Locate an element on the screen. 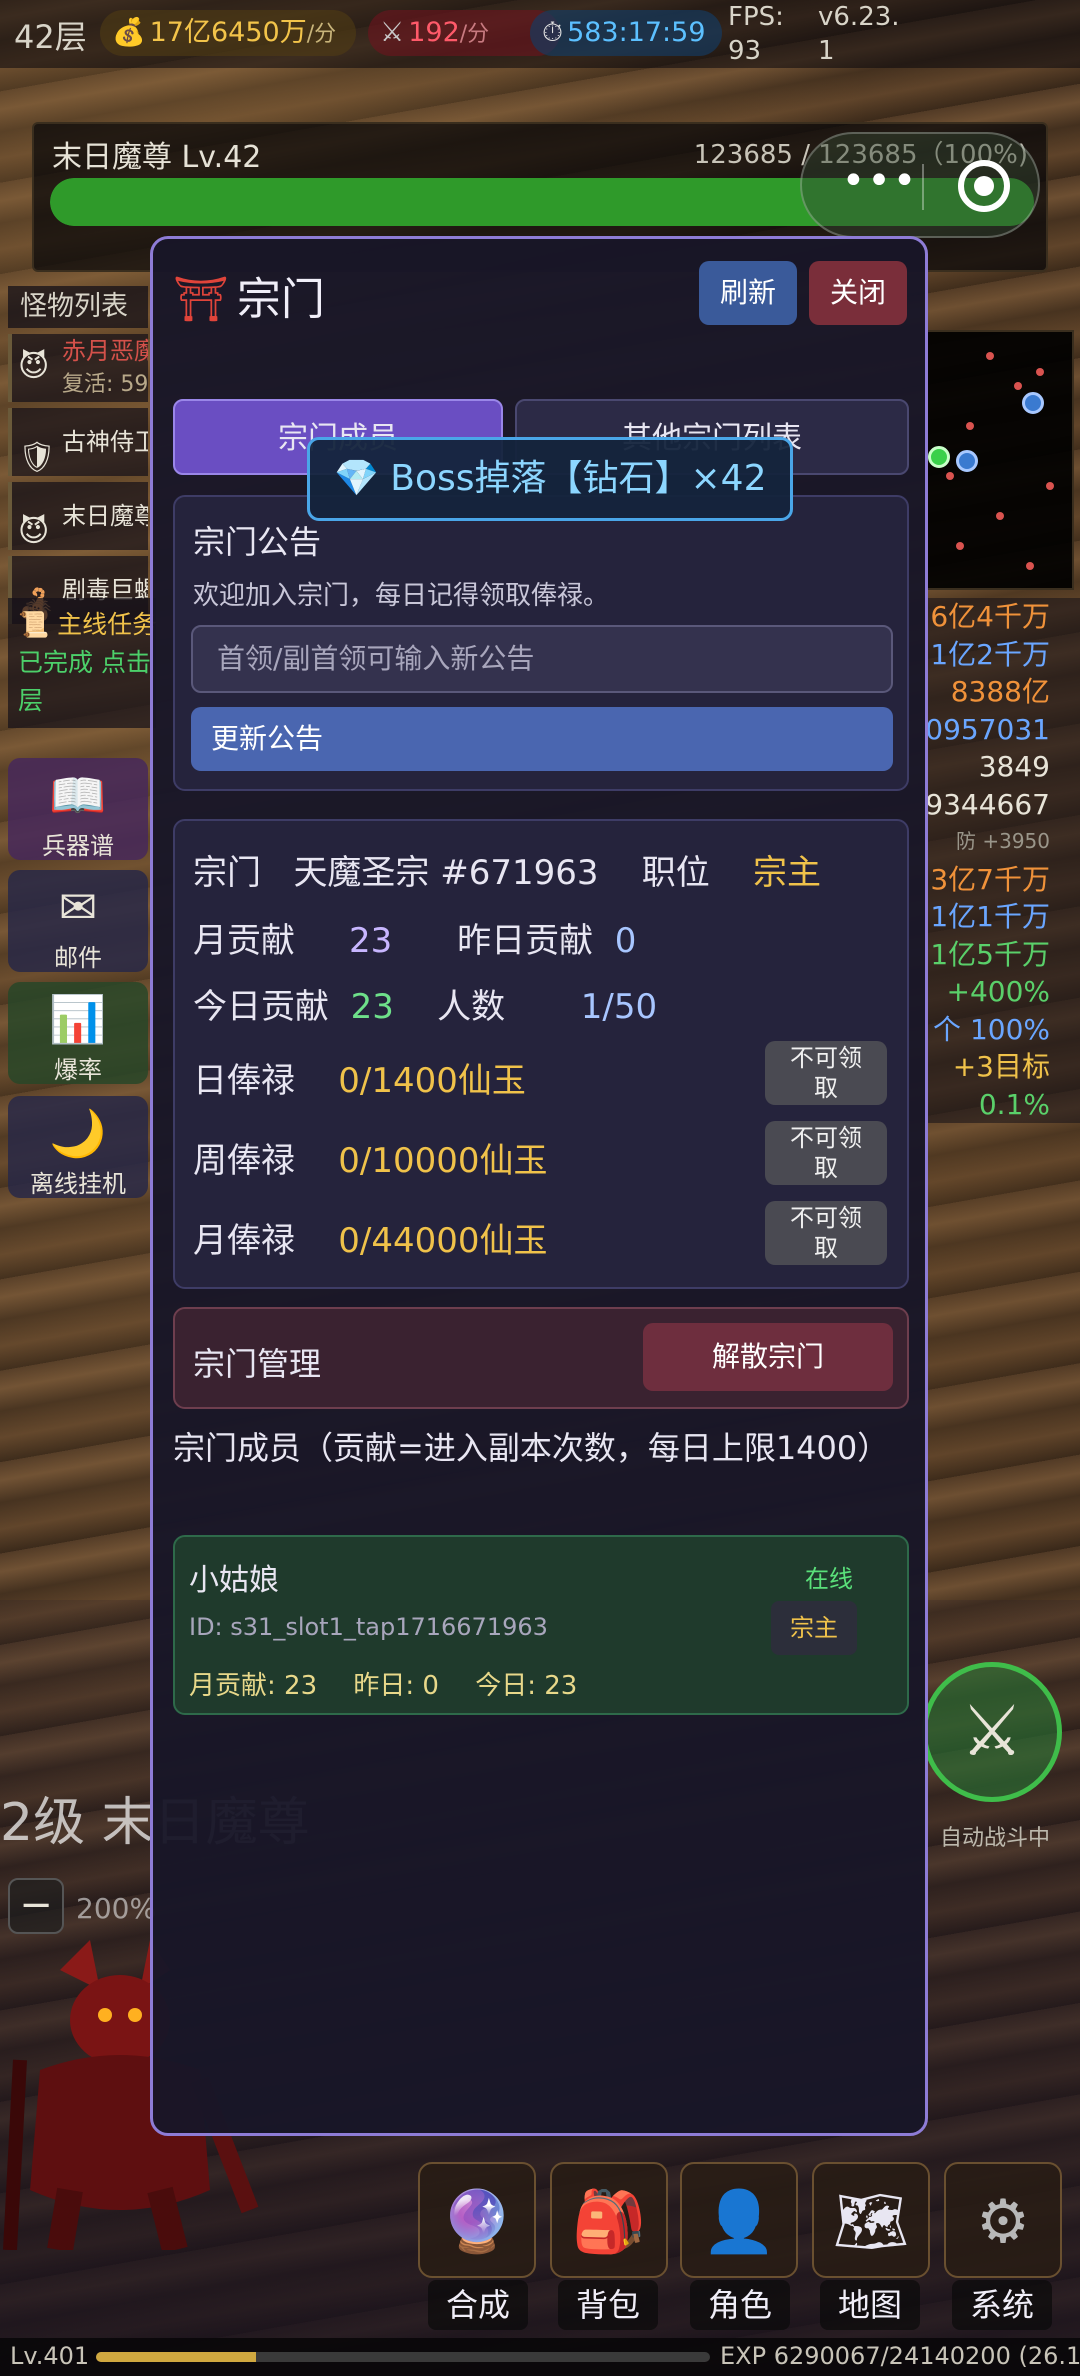 This screenshot has width=1080, height=2376. position-label: 职位 is located at coordinates (675, 873).